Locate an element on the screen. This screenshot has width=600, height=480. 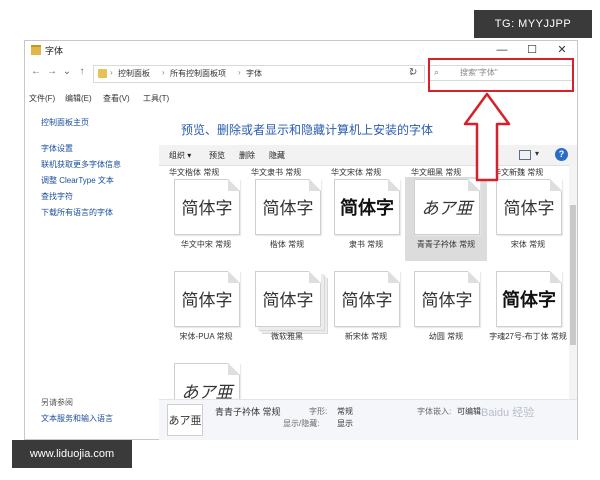
view-options-icon is located at coordinates (525, 155).